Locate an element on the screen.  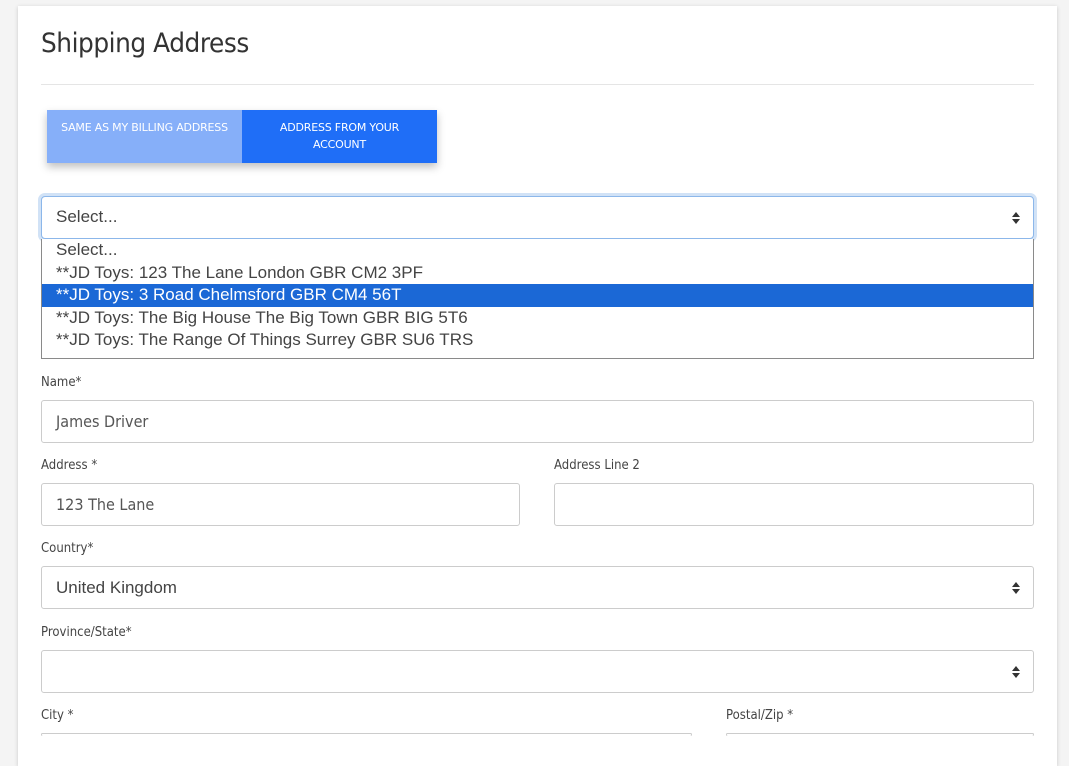
name-label: Name* is located at coordinates (61, 382).